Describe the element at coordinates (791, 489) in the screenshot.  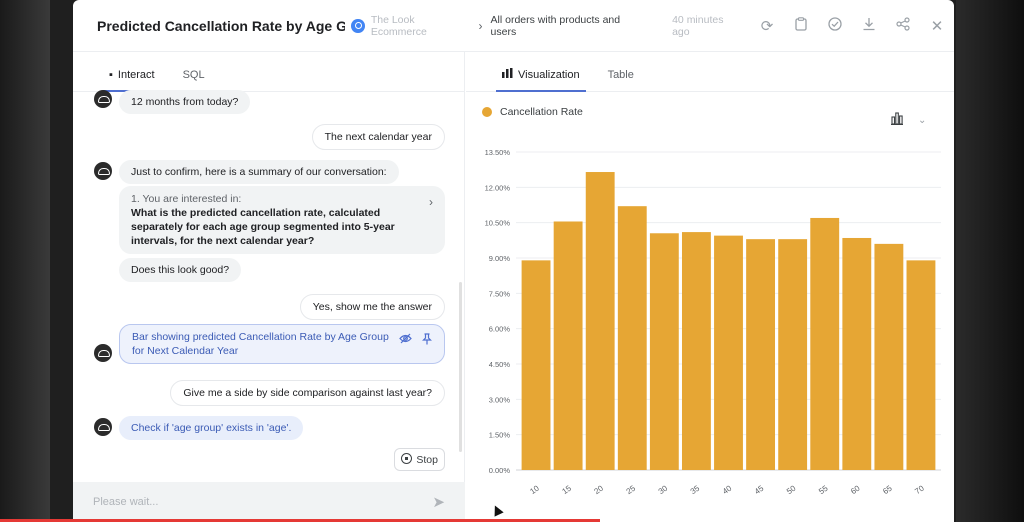
I see `x-tick-label: 50` at that location.